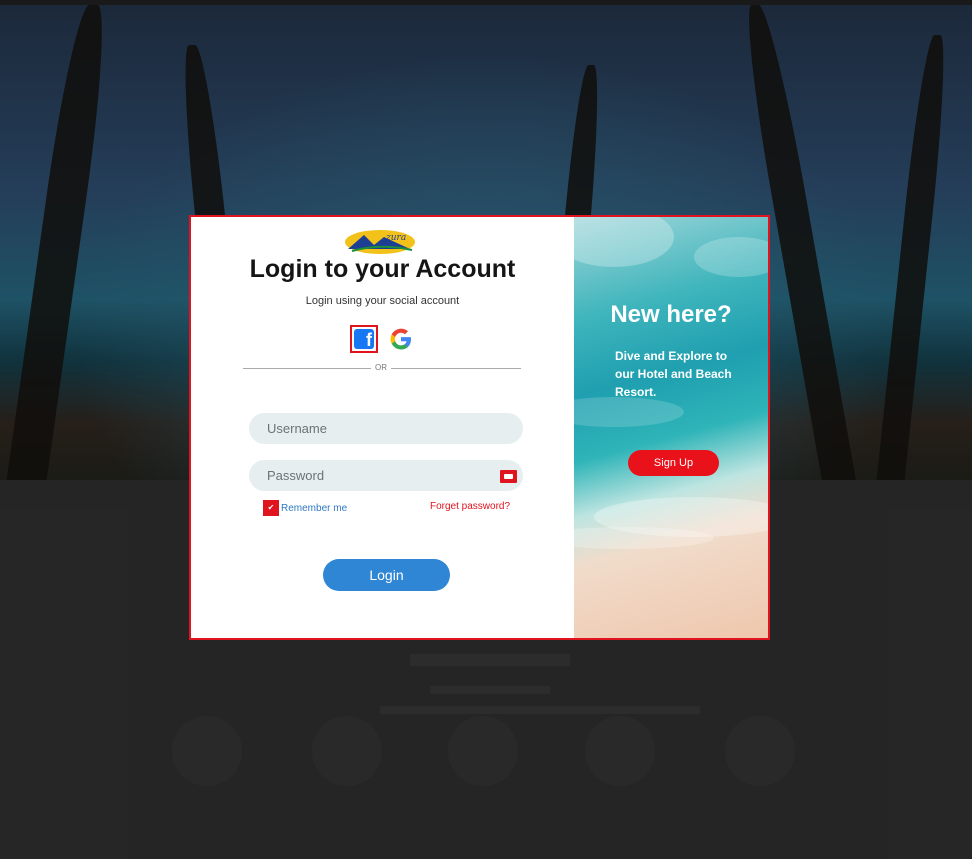 Image resolution: width=972 pixels, height=859 pixels. What do you see at coordinates (470, 506) in the screenshot?
I see `forgot-password-link: Forget password?` at bounding box center [470, 506].